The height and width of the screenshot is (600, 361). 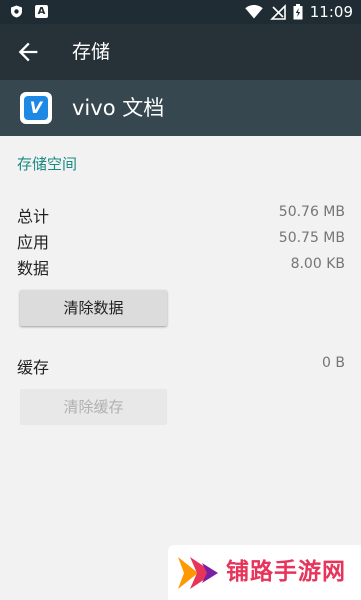 What do you see at coordinates (93, 407) in the screenshot?
I see `clear-cache-button: 清除缓存` at bounding box center [93, 407].